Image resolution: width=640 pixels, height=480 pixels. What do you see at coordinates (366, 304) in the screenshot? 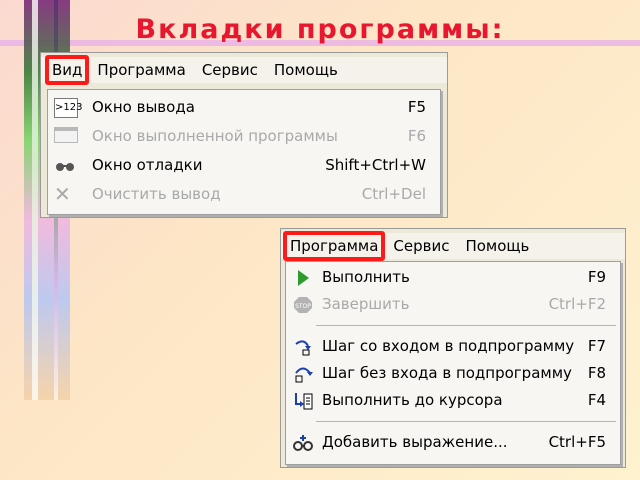
I see `menu-item-label: Завершить` at bounding box center [366, 304].